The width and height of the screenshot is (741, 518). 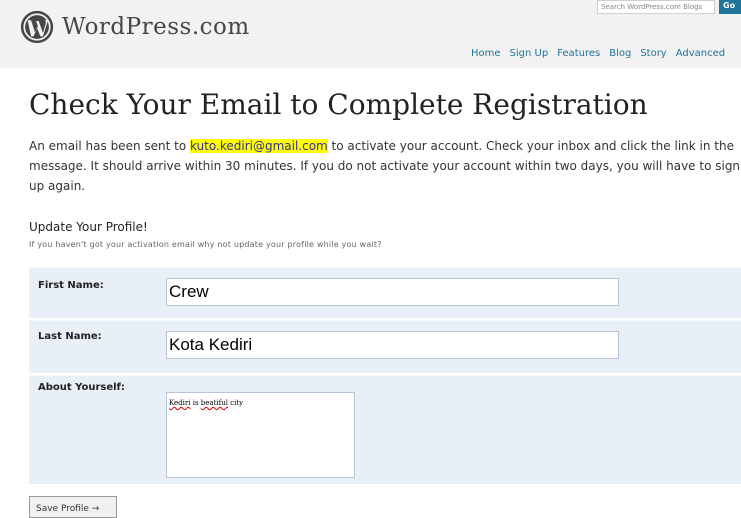 I want to click on search-button: Go, so click(x=730, y=7).